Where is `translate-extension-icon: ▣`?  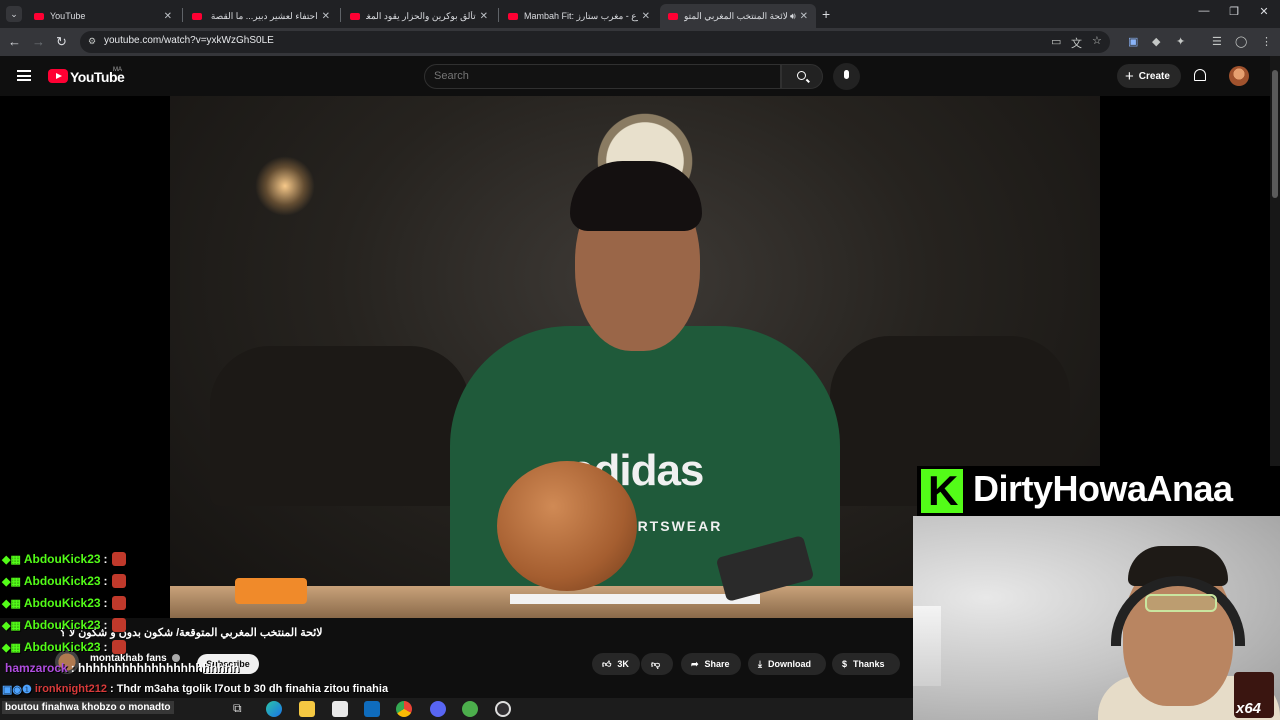 translate-extension-icon: ▣ is located at coordinates (1133, 41).